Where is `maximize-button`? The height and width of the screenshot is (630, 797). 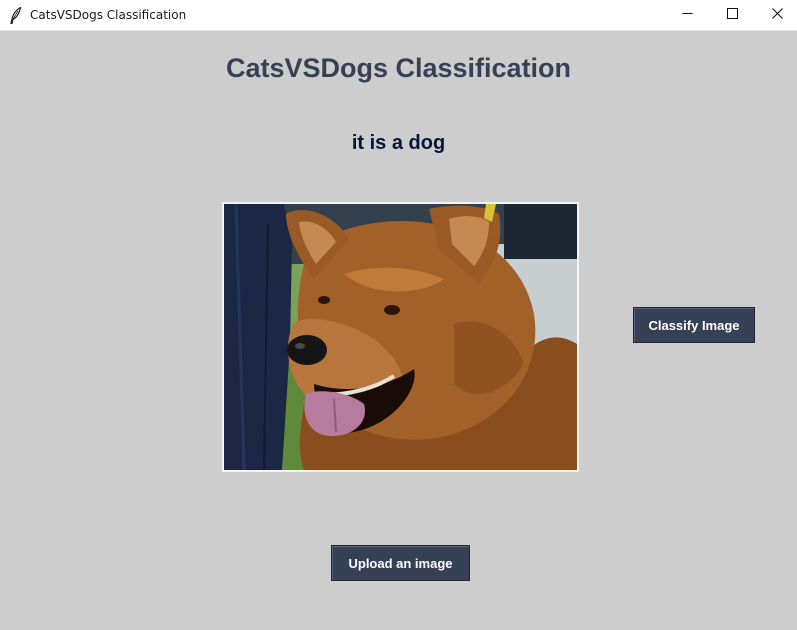 maximize-button is located at coordinates (732, 15).